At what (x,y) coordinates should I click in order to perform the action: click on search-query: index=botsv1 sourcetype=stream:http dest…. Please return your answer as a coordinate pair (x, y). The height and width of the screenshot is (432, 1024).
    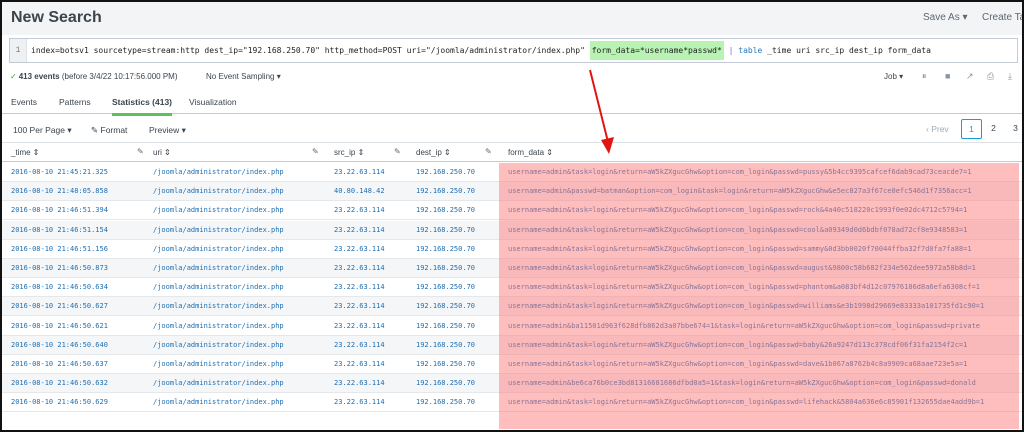
    Looking at the image, I should click on (481, 50).